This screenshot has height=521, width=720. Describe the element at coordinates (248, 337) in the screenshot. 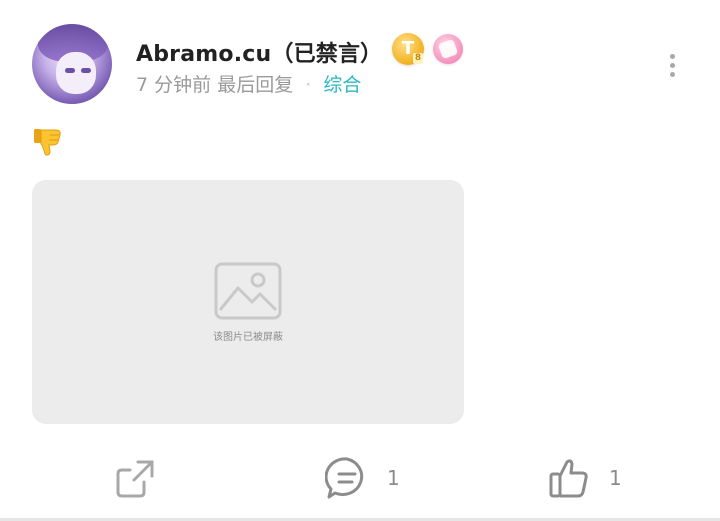

I see `blocked-image-caption: 该图片已被屏蔽` at that location.